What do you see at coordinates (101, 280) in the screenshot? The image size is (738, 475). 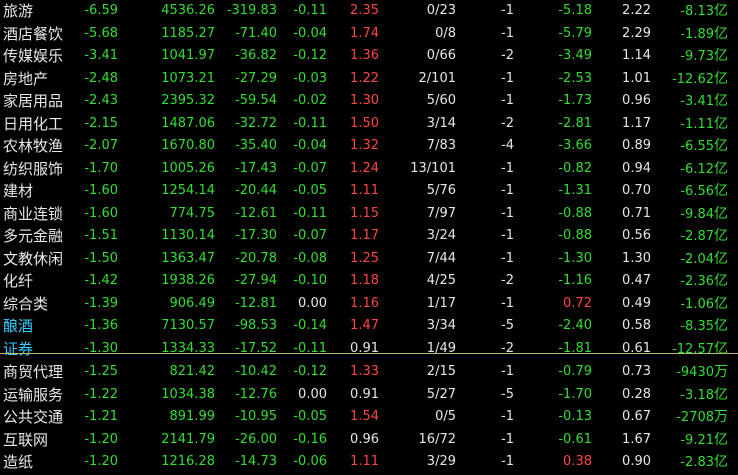 I see `change-percent: -1.42` at bounding box center [101, 280].